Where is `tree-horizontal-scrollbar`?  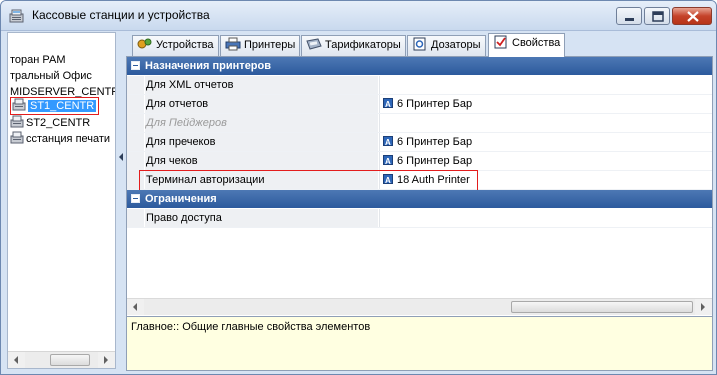
tree-horizontal-scrollbar is located at coordinates (61, 359).